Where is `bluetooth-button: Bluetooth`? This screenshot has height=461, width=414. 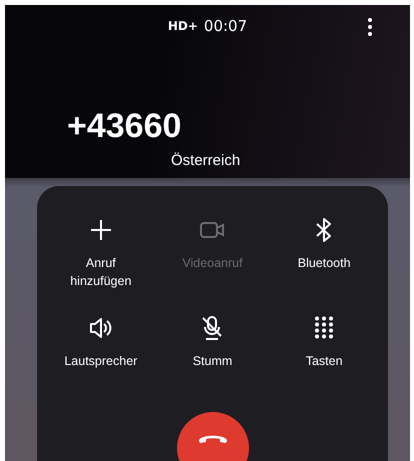
bluetooth-button: Bluetooth is located at coordinates (324, 258).